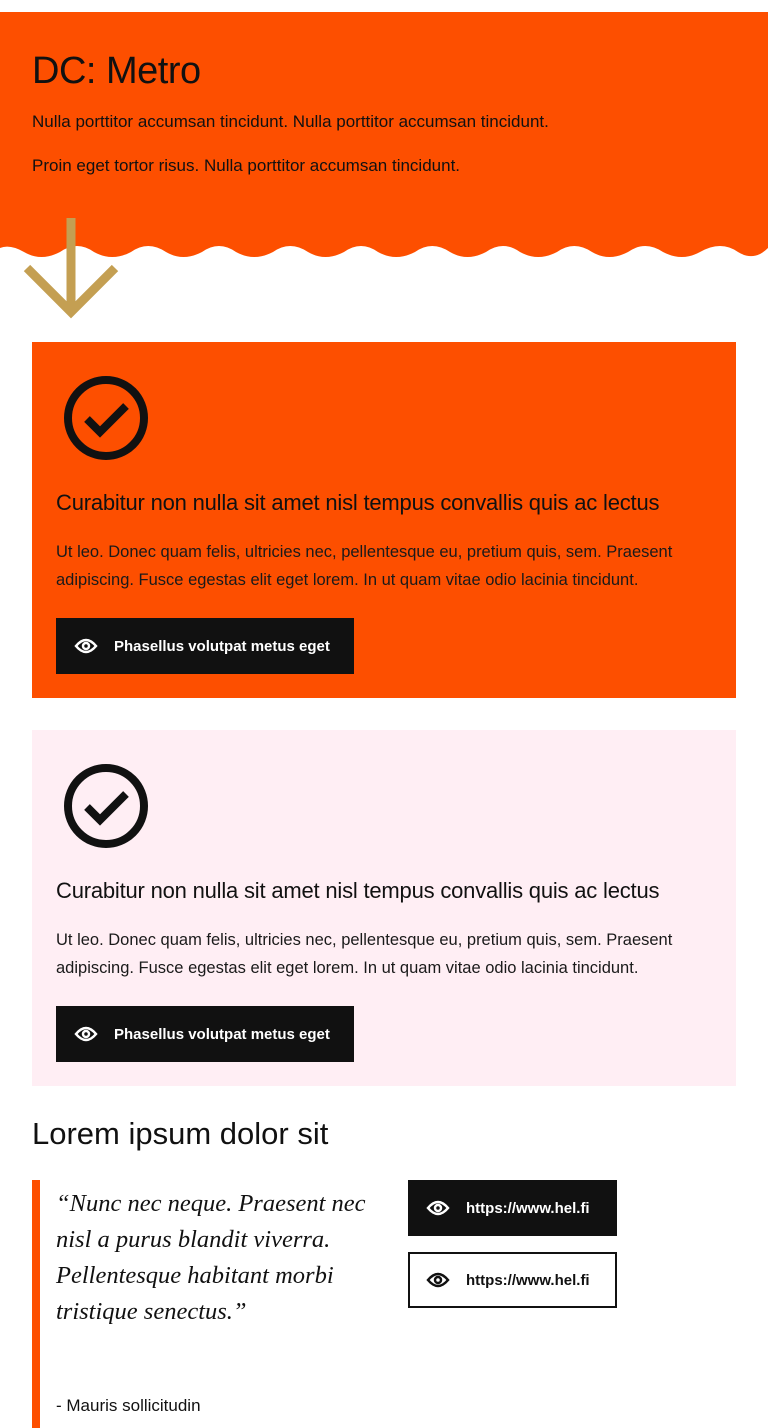 This screenshot has height=1428, width=768. What do you see at coordinates (71, 270) in the screenshot?
I see `arrow-down-icon` at bounding box center [71, 270].